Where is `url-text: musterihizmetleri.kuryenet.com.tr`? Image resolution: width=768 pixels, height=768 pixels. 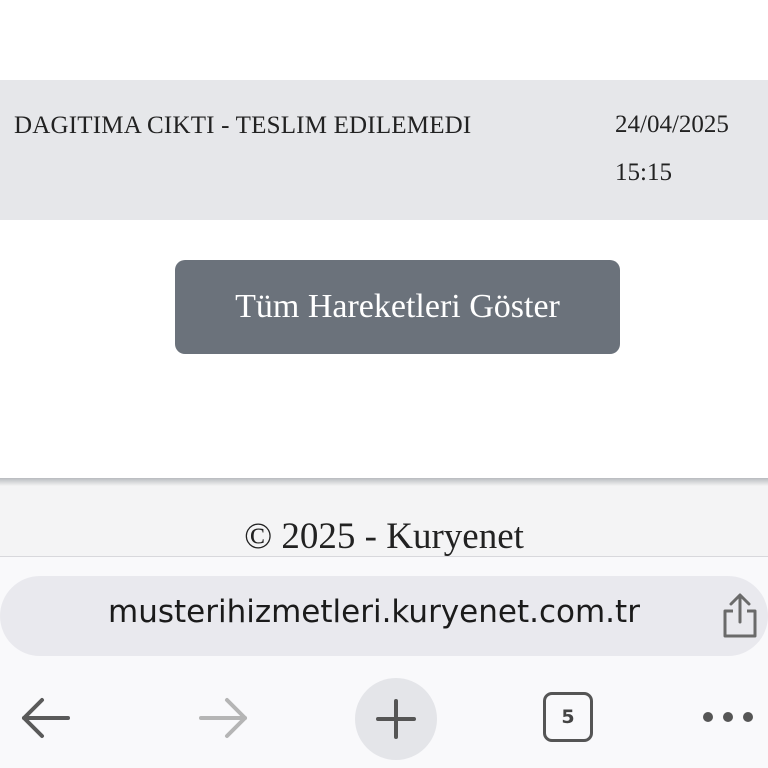
url-text: musterihizmetleri.kuryenet.com.tr is located at coordinates (374, 612).